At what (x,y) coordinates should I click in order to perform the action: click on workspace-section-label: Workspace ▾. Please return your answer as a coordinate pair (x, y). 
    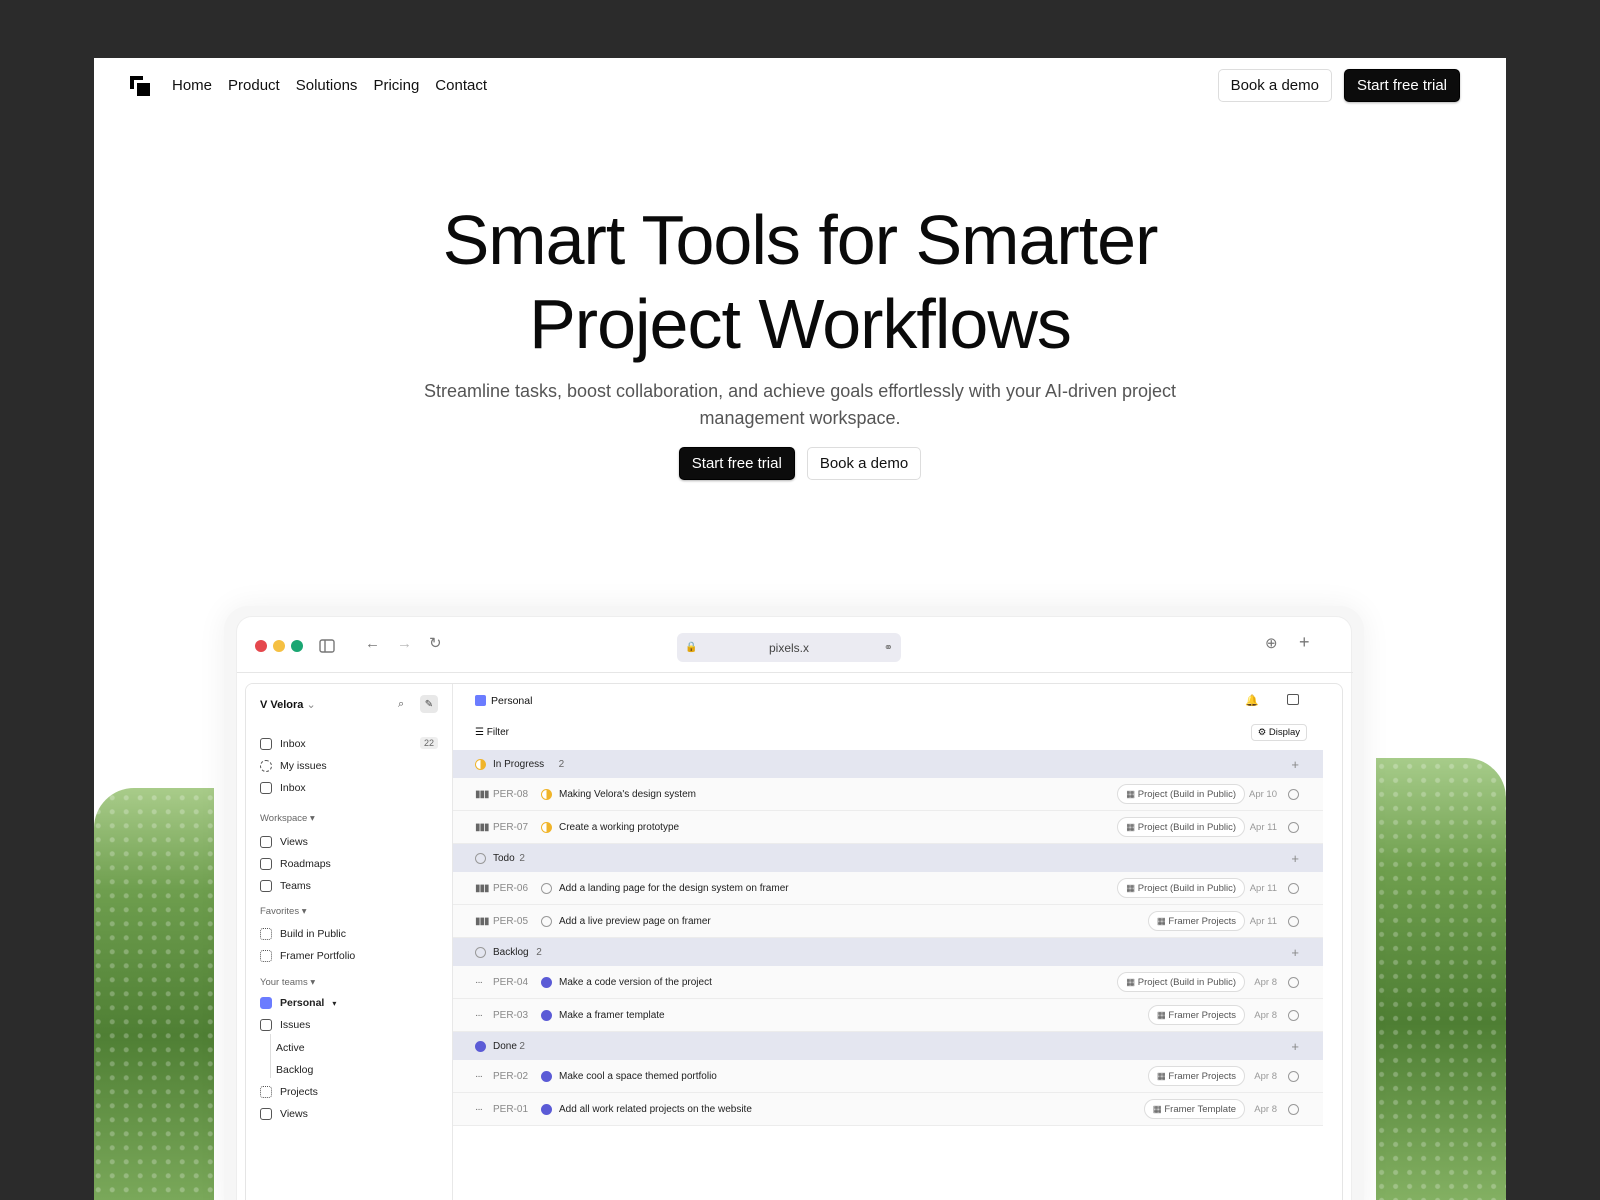
    Looking at the image, I should click on (287, 818).